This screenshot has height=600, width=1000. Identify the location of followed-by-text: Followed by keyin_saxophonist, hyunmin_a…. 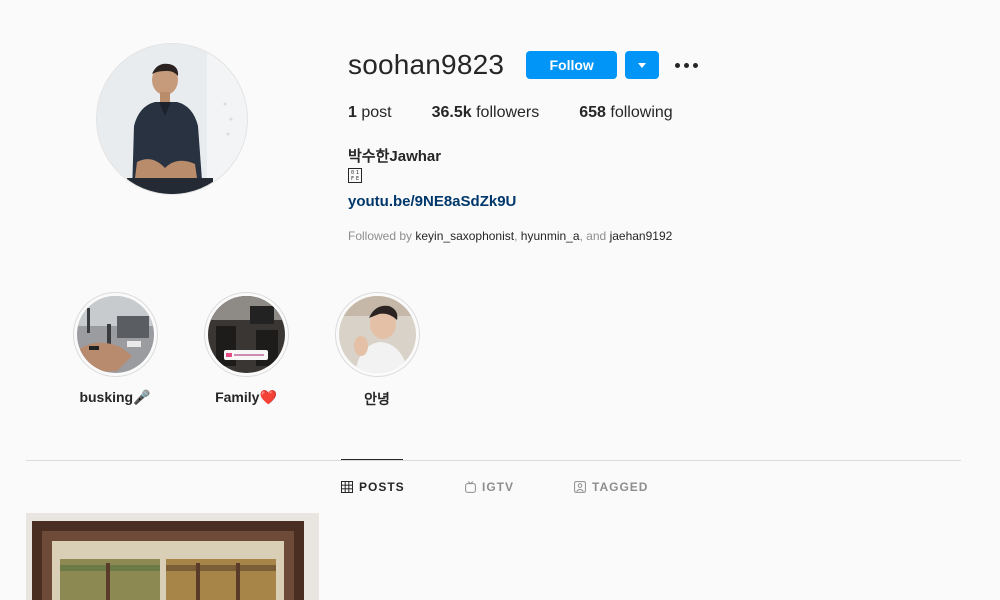
(510, 236).